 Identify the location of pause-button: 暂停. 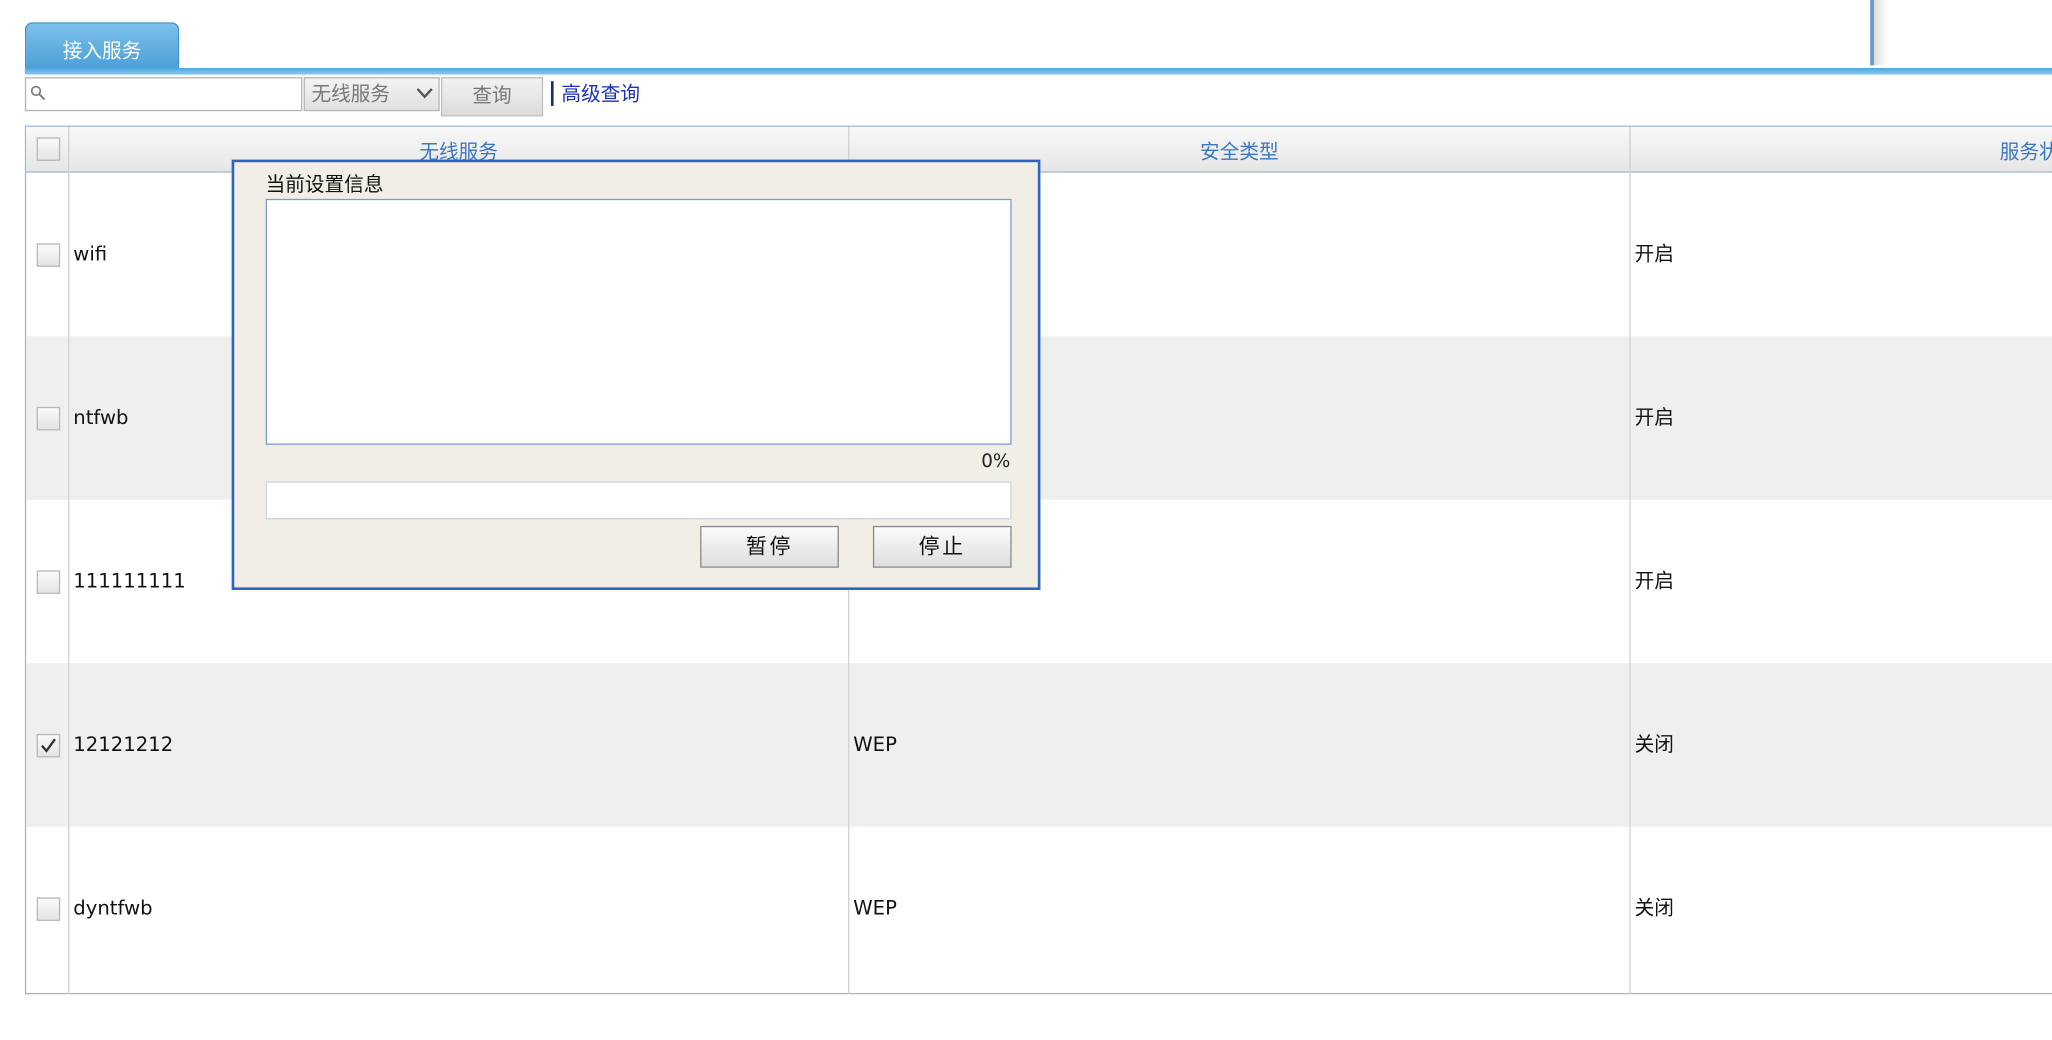
(769, 546).